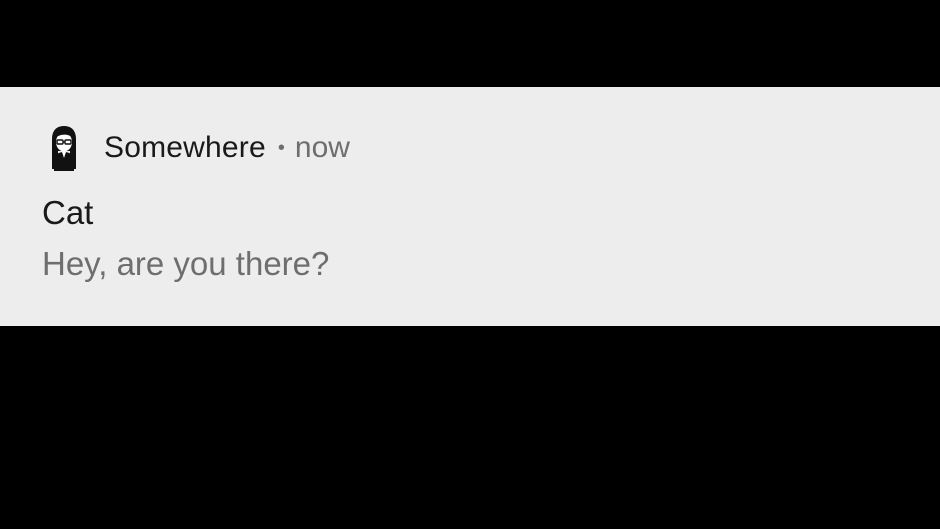 This screenshot has width=940, height=529. Describe the element at coordinates (322, 147) in the screenshot. I see `notification-time: now` at that location.